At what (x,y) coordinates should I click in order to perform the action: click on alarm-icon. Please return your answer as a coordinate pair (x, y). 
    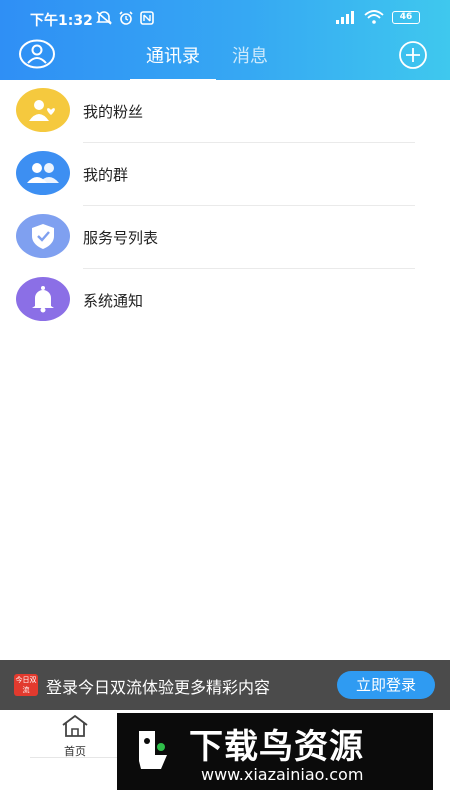
    Looking at the image, I should click on (126, 18).